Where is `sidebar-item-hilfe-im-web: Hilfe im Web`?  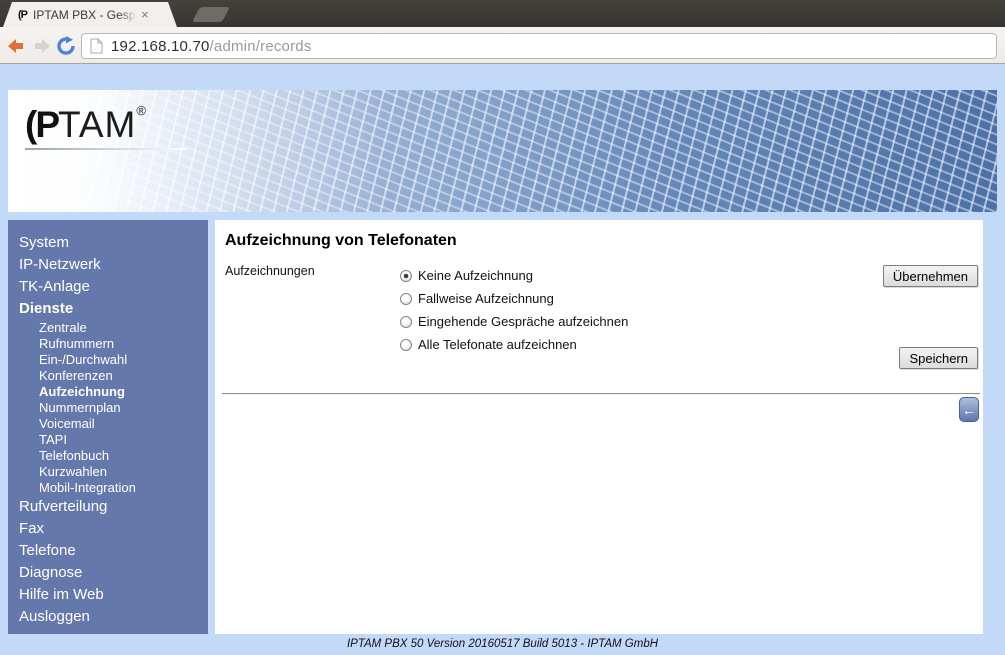
sidebar-item-hilfe-im-web: Hilfe im Web is located at coordinates (108, 595).